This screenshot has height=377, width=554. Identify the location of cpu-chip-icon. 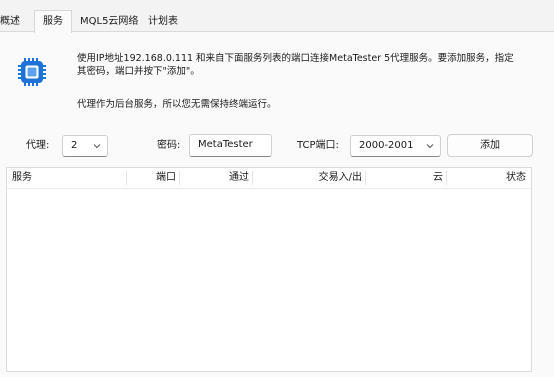
(32, 72).